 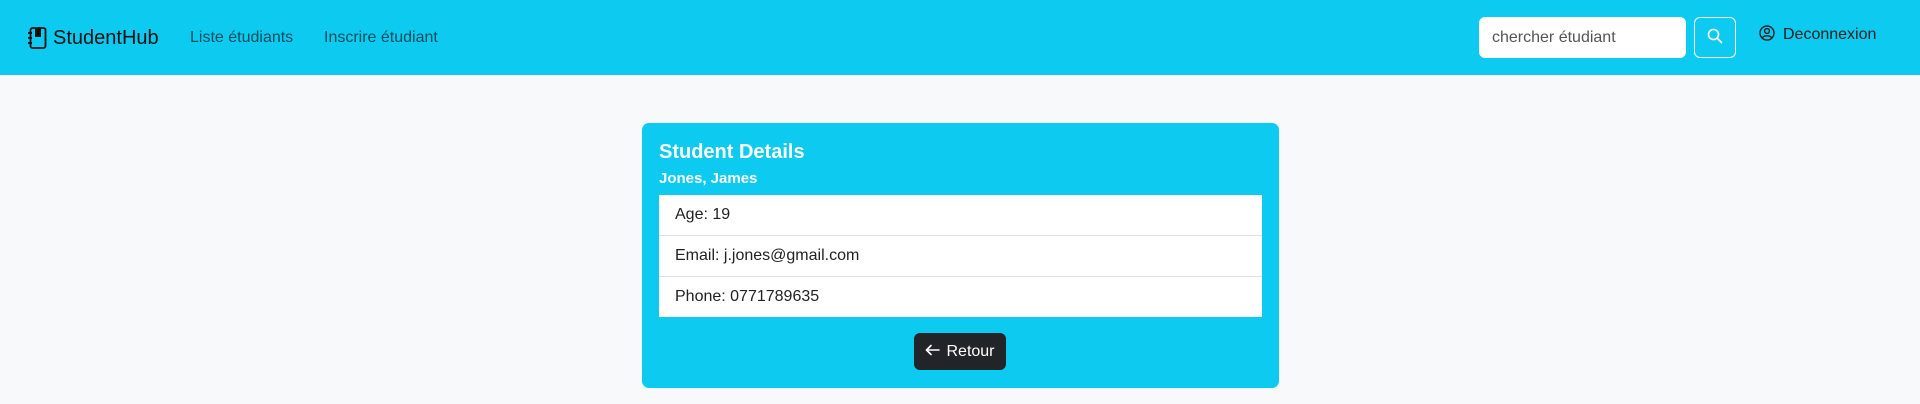 I want to click on person-circle-icon, so click(x=1767, y=35).